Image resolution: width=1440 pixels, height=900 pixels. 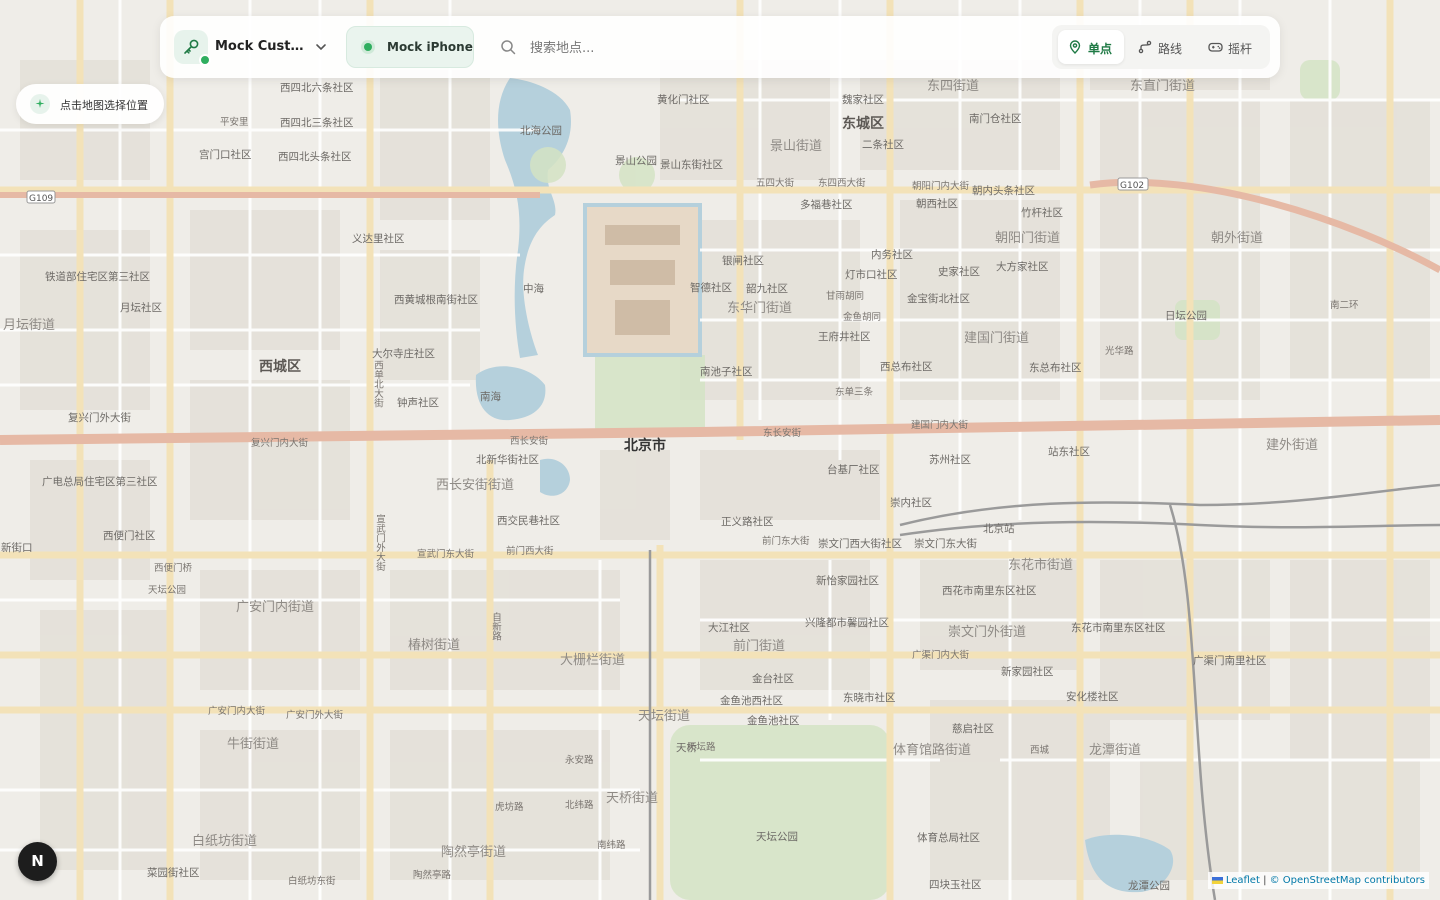 What do you see at coordinates (948, 838) in the screenshot?
I see `map-label: 体育总局社区` at bounding box center [948, 838].